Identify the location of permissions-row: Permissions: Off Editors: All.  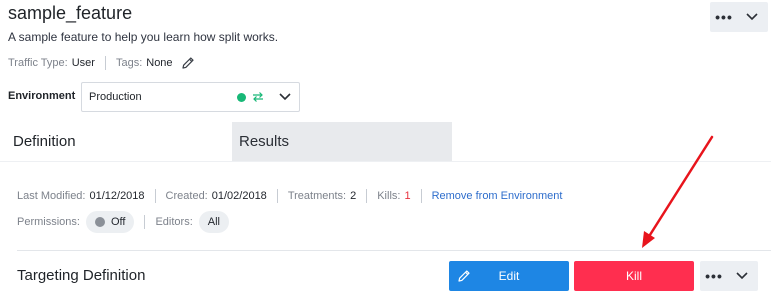
(123, 222).